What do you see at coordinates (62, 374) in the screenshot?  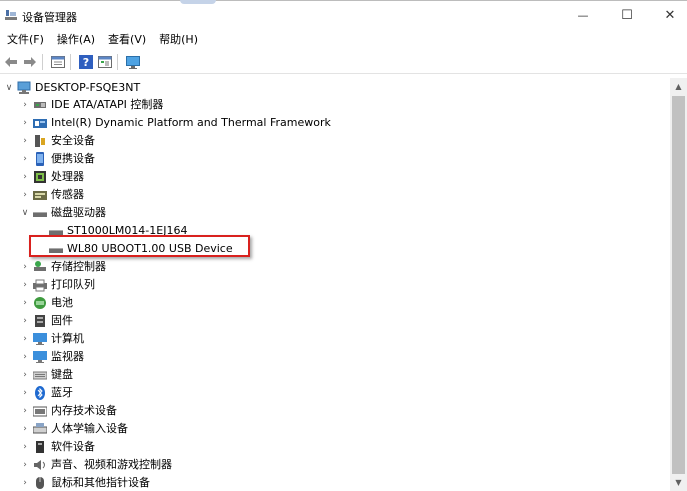 I see `tree-item-label: 键盘` at bounding box center [62, 374].